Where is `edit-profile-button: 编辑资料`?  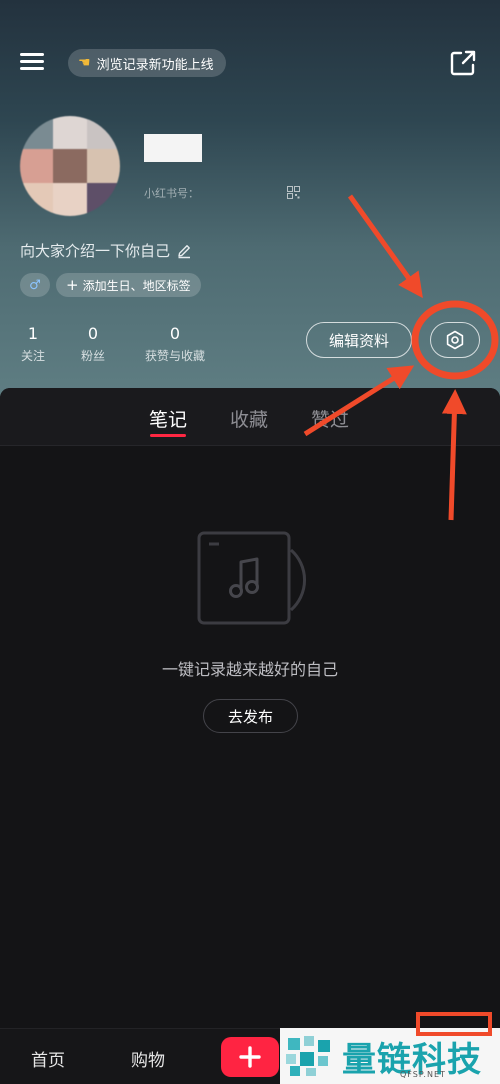 edit-profile-button: 编辑资料 is located at coordinates (359, 340).